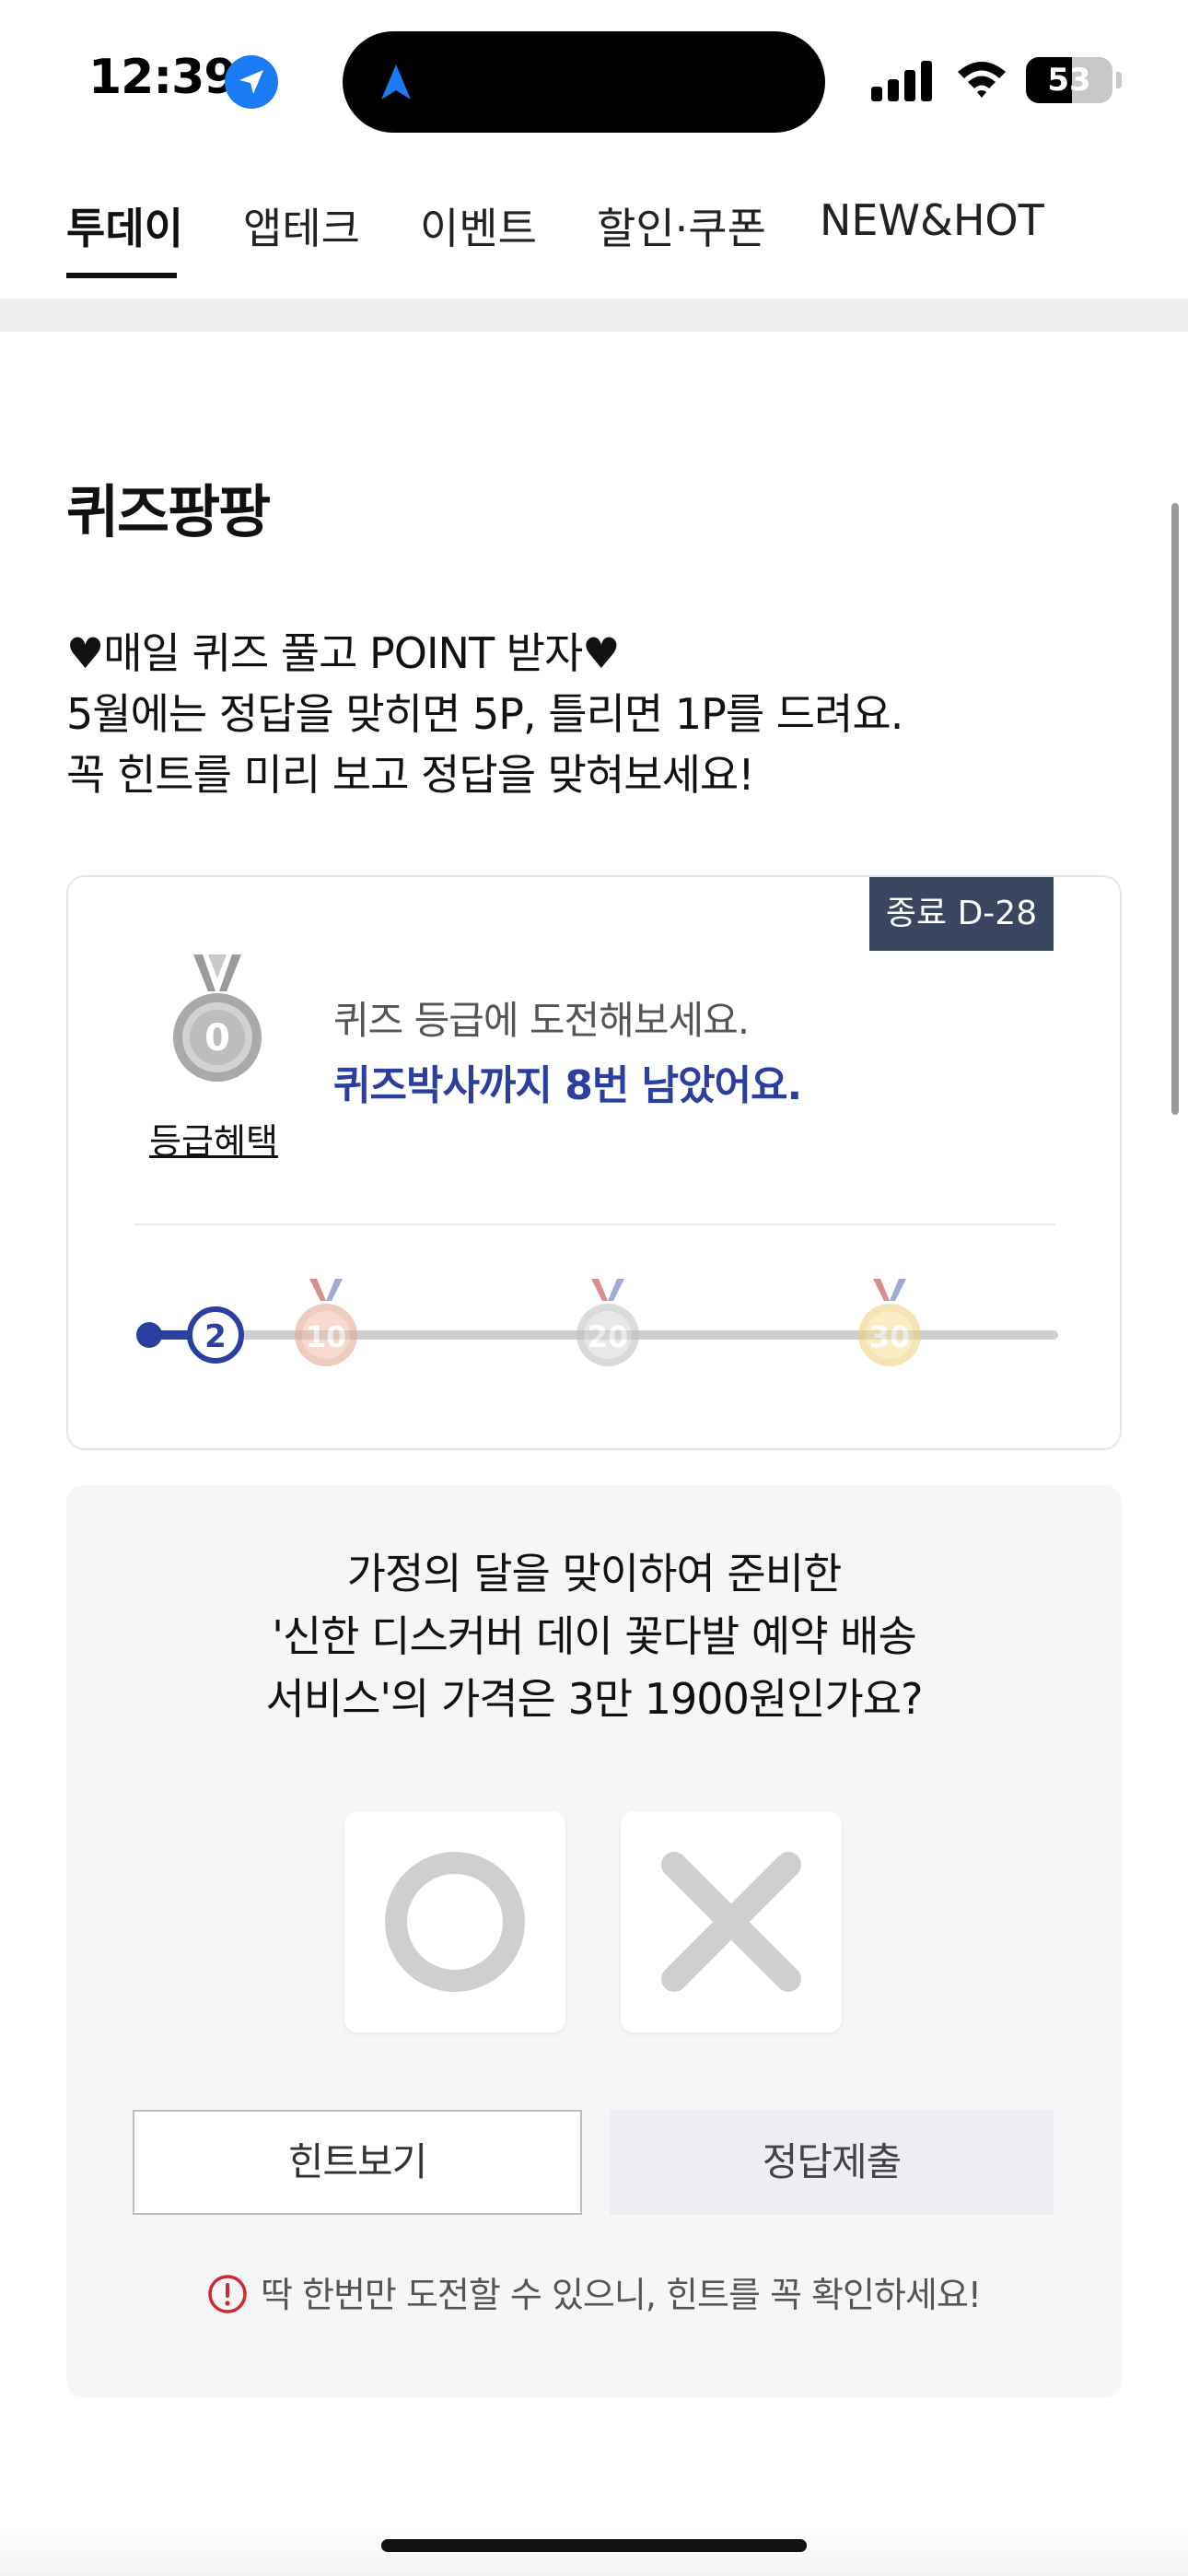  Describe the element at coordinates (932, 220) in the screenshot. I see `tab-new-hot: NEW&HOT` at that location.